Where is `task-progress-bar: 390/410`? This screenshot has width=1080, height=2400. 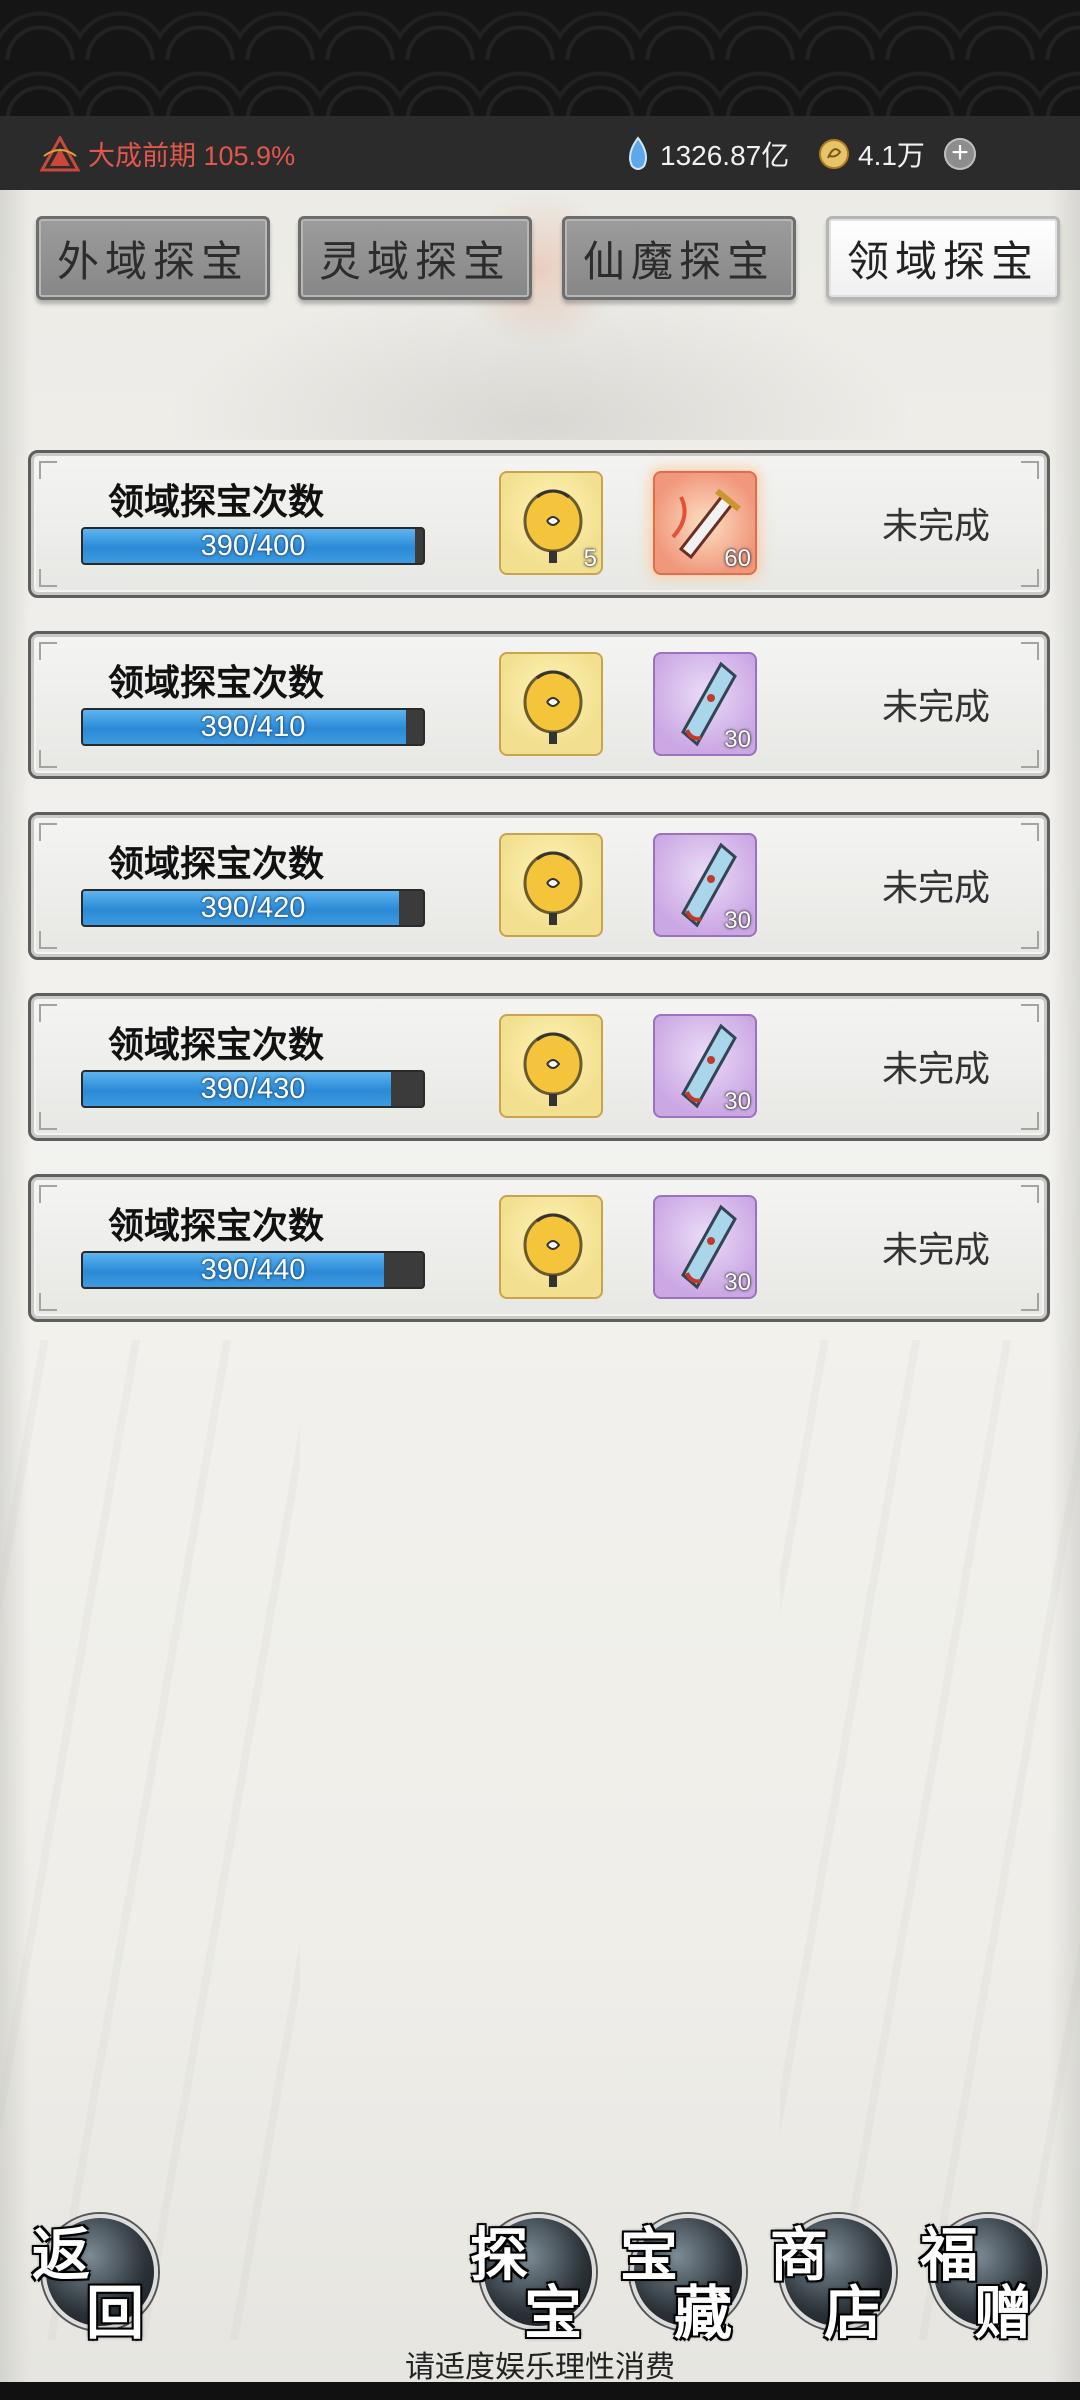 task-progress-bar: 390/410 is located at coordinates (253, 727).